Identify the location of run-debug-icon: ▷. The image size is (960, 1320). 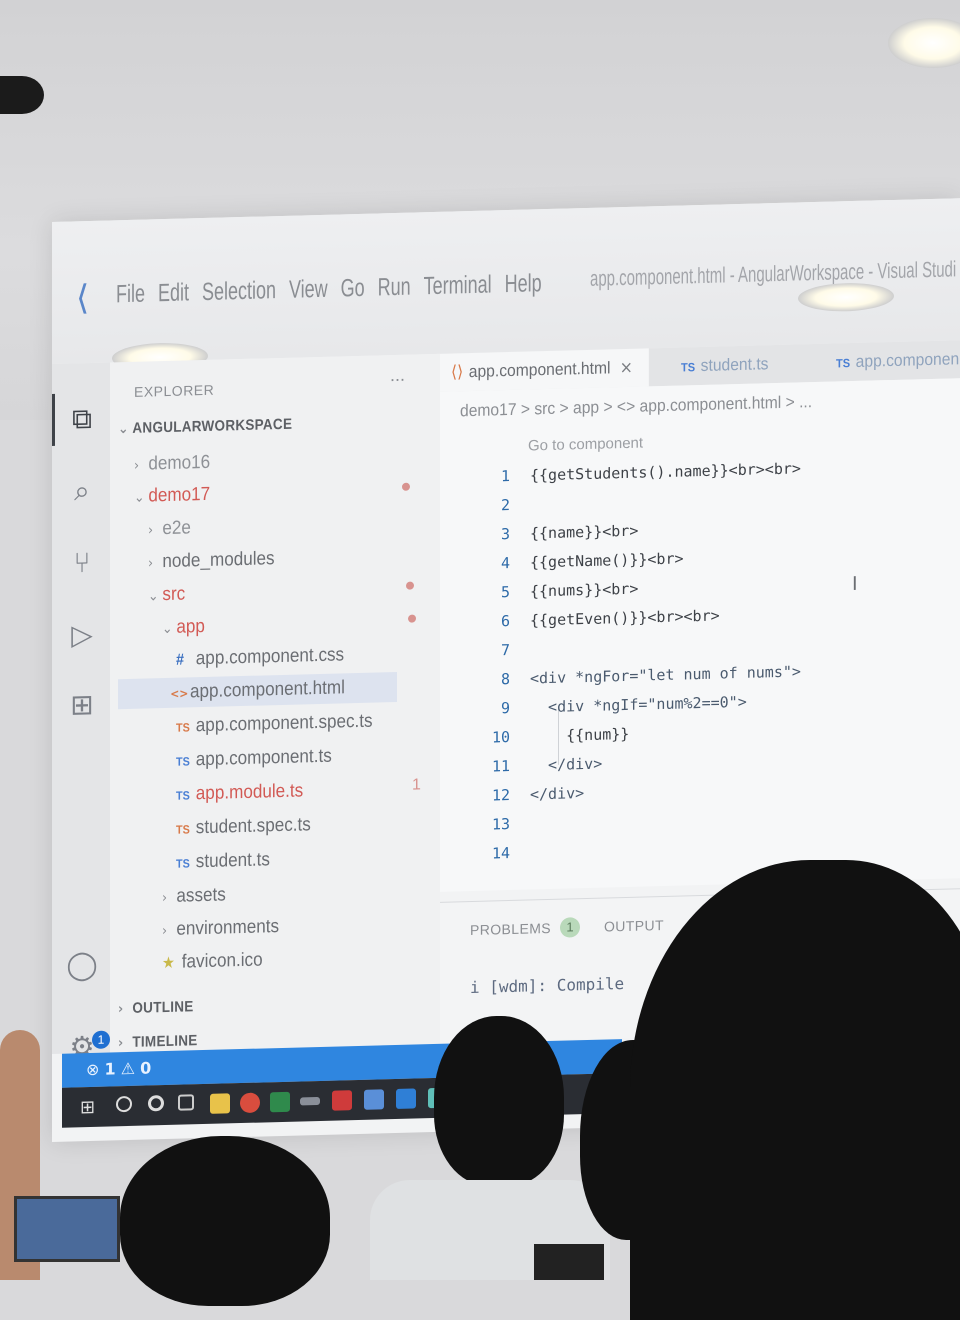
(82, 635).